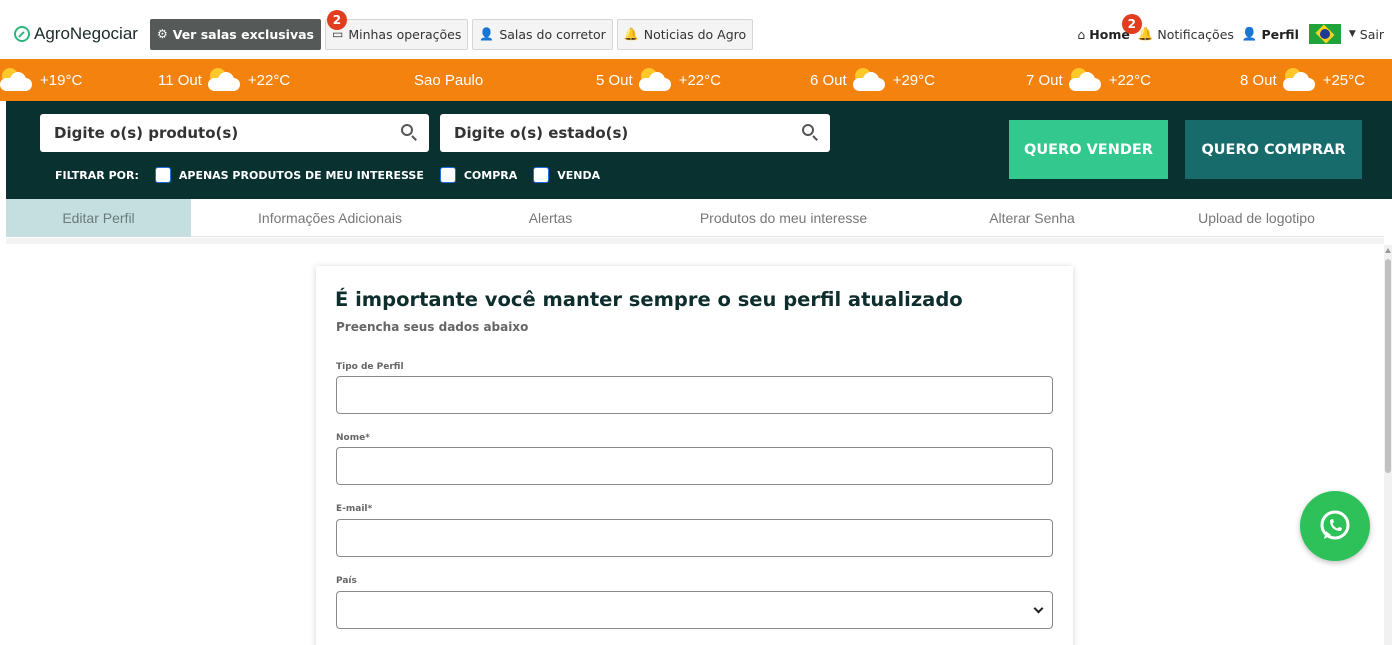 This screenshot has width=1392, height=645. I want to click on page-scrollbar, so click(1388, 445).